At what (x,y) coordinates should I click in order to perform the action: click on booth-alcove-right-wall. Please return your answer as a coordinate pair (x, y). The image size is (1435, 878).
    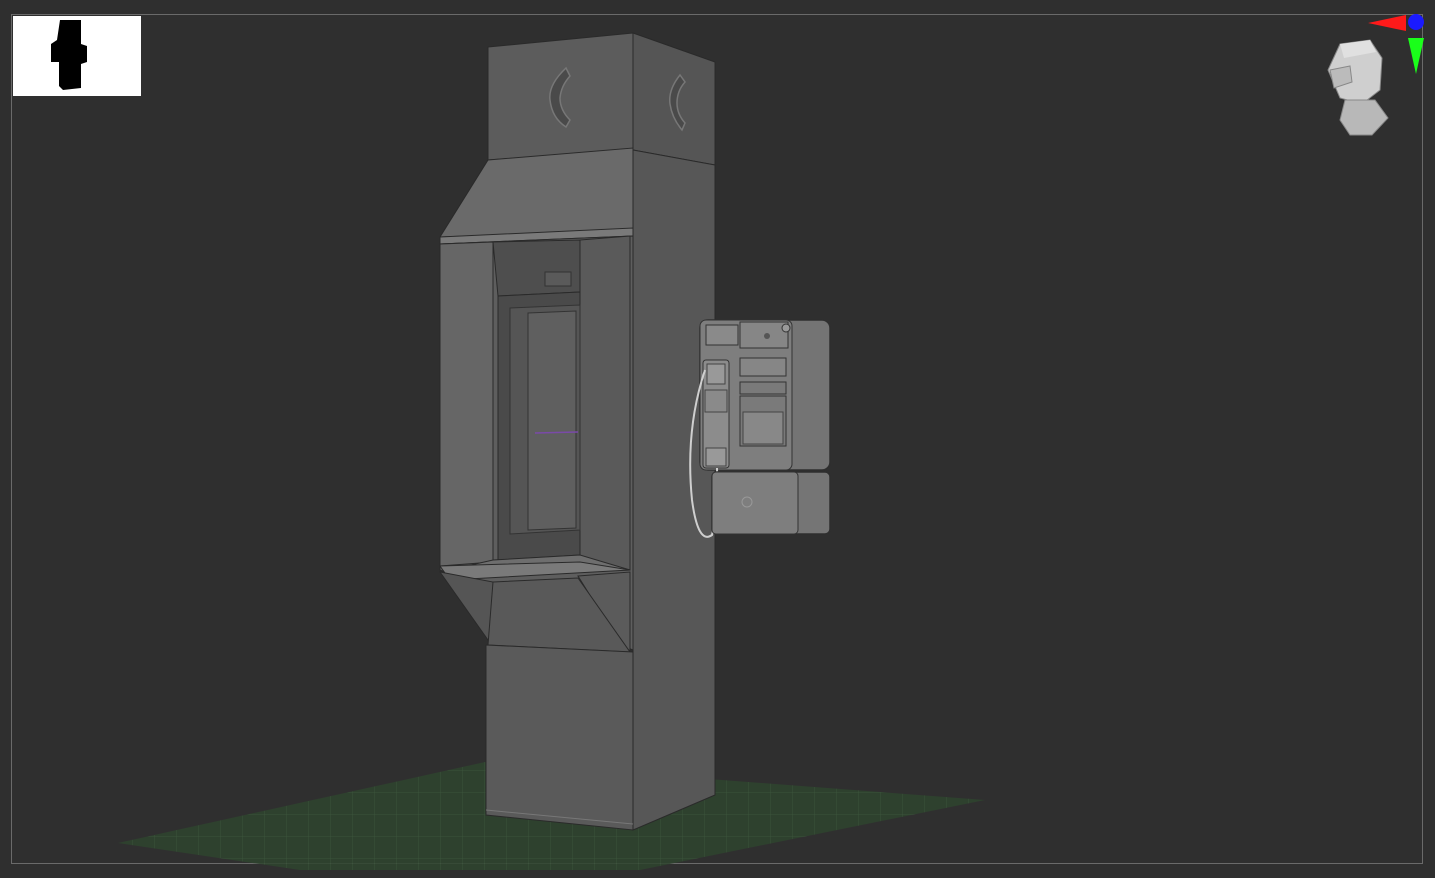
    Looking at the image, I should click on (605, 403).